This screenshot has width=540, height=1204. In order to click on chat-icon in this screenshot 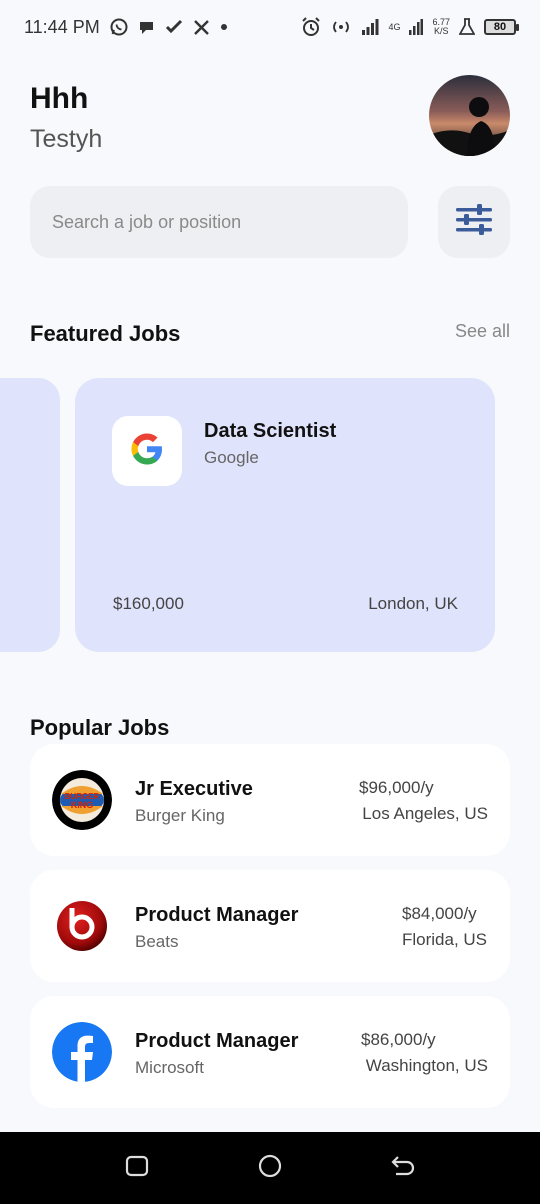, I will do `click(146, 27)`.